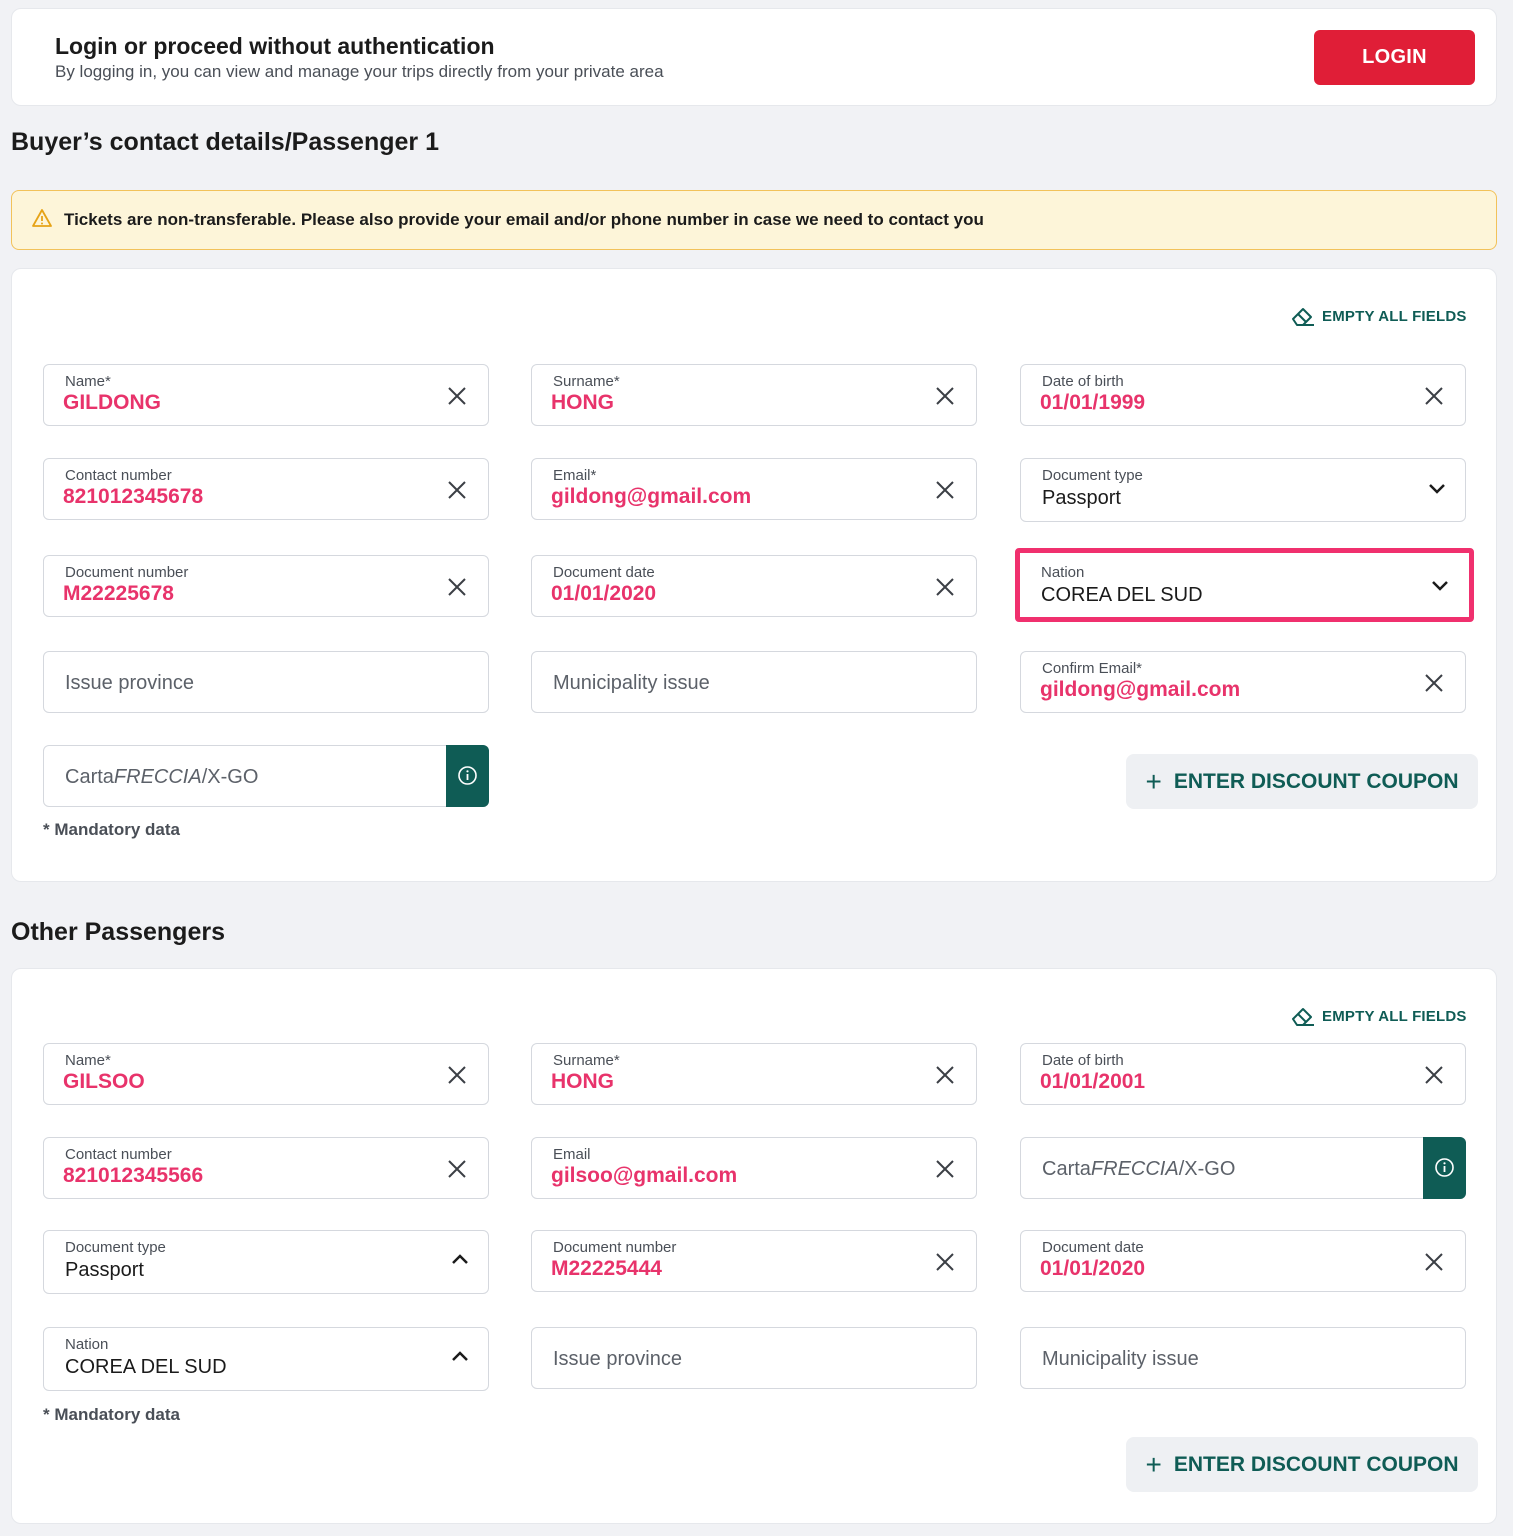  What do you see at coordinates (1092, 668) in the screenshot?
I see `confirm-email-label: Confirm Email*` at bounding box center [1092, 668].